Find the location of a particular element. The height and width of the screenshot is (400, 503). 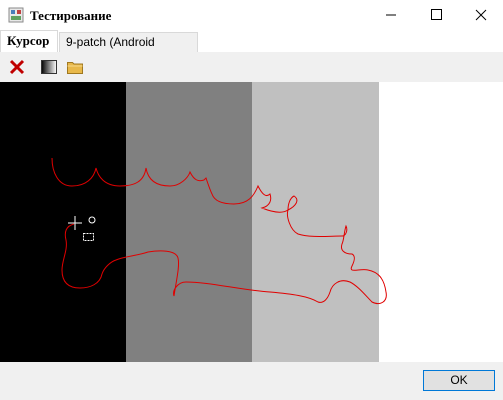

close-window-button is located at coordinates (480, 15).